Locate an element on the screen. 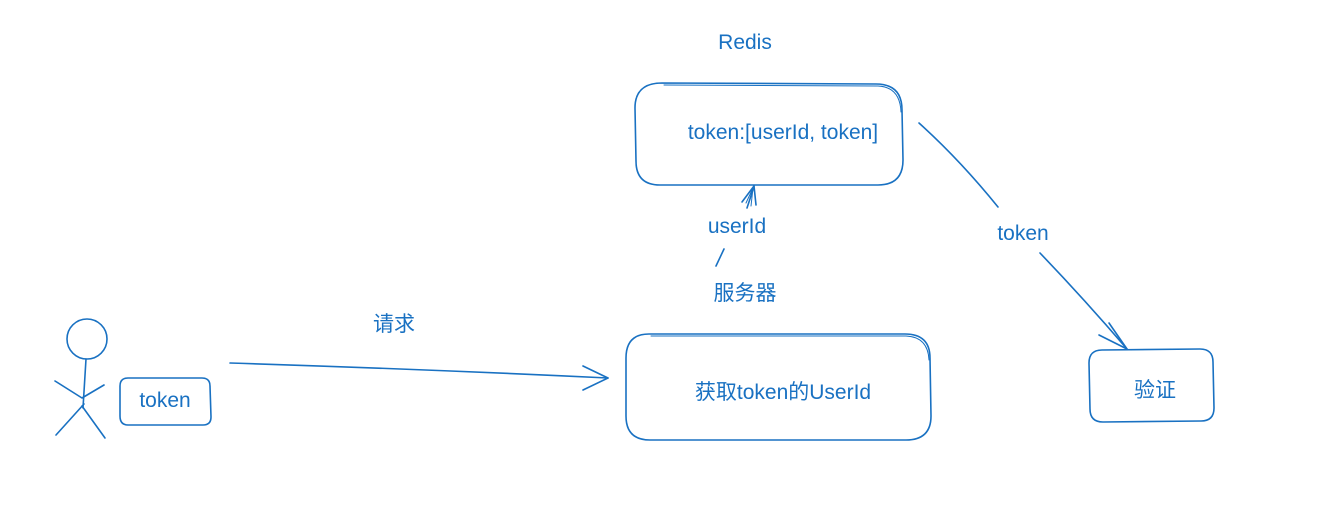 This screenshot has height=505, width=1318. client-token-label: token is located at coordinates (165, 400).